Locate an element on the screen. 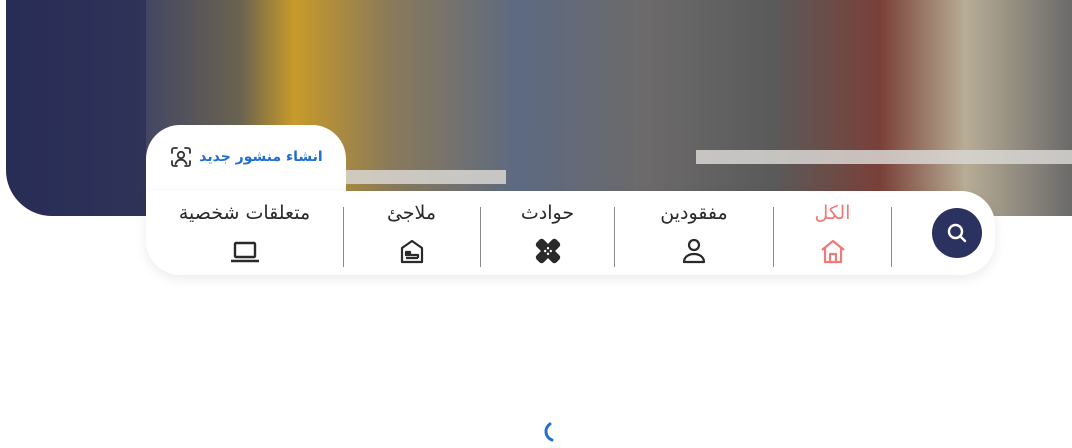 The width and height of the screenshot is (1072, 448). tab-personal-items: متعلقات شخصية is located at coordinates (244, 233).